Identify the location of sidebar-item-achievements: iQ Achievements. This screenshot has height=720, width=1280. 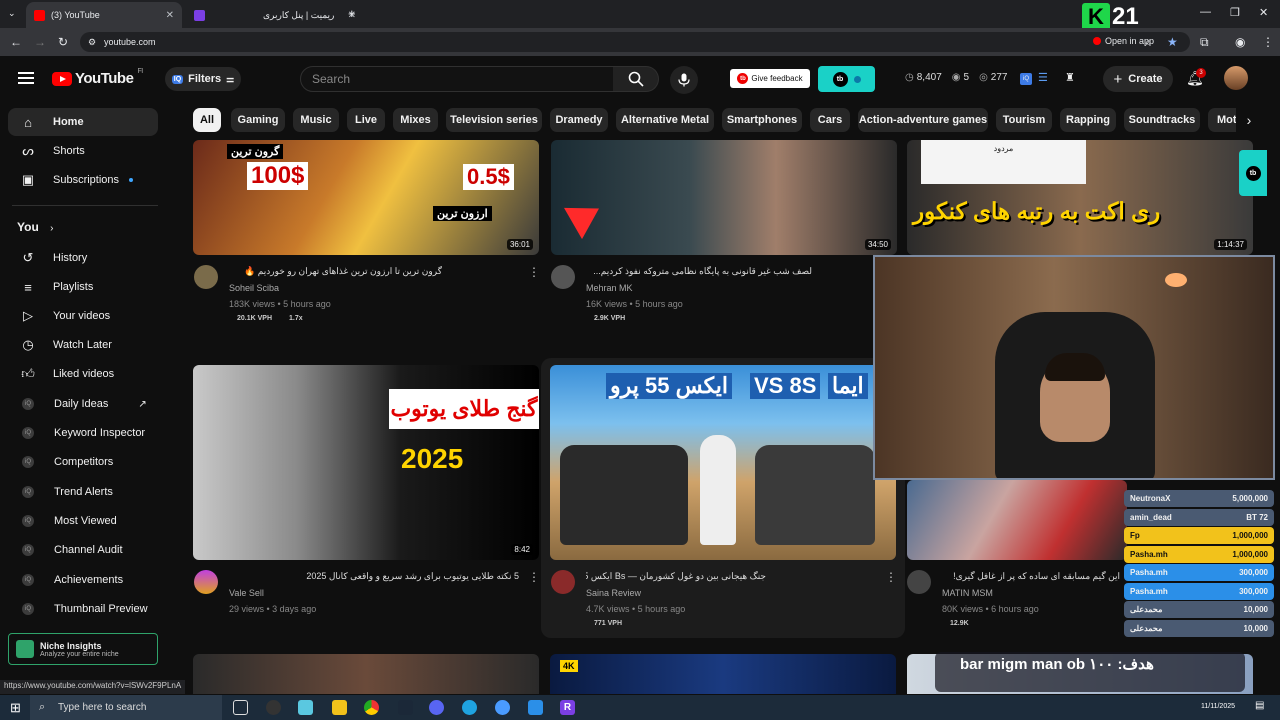
(83, 580).